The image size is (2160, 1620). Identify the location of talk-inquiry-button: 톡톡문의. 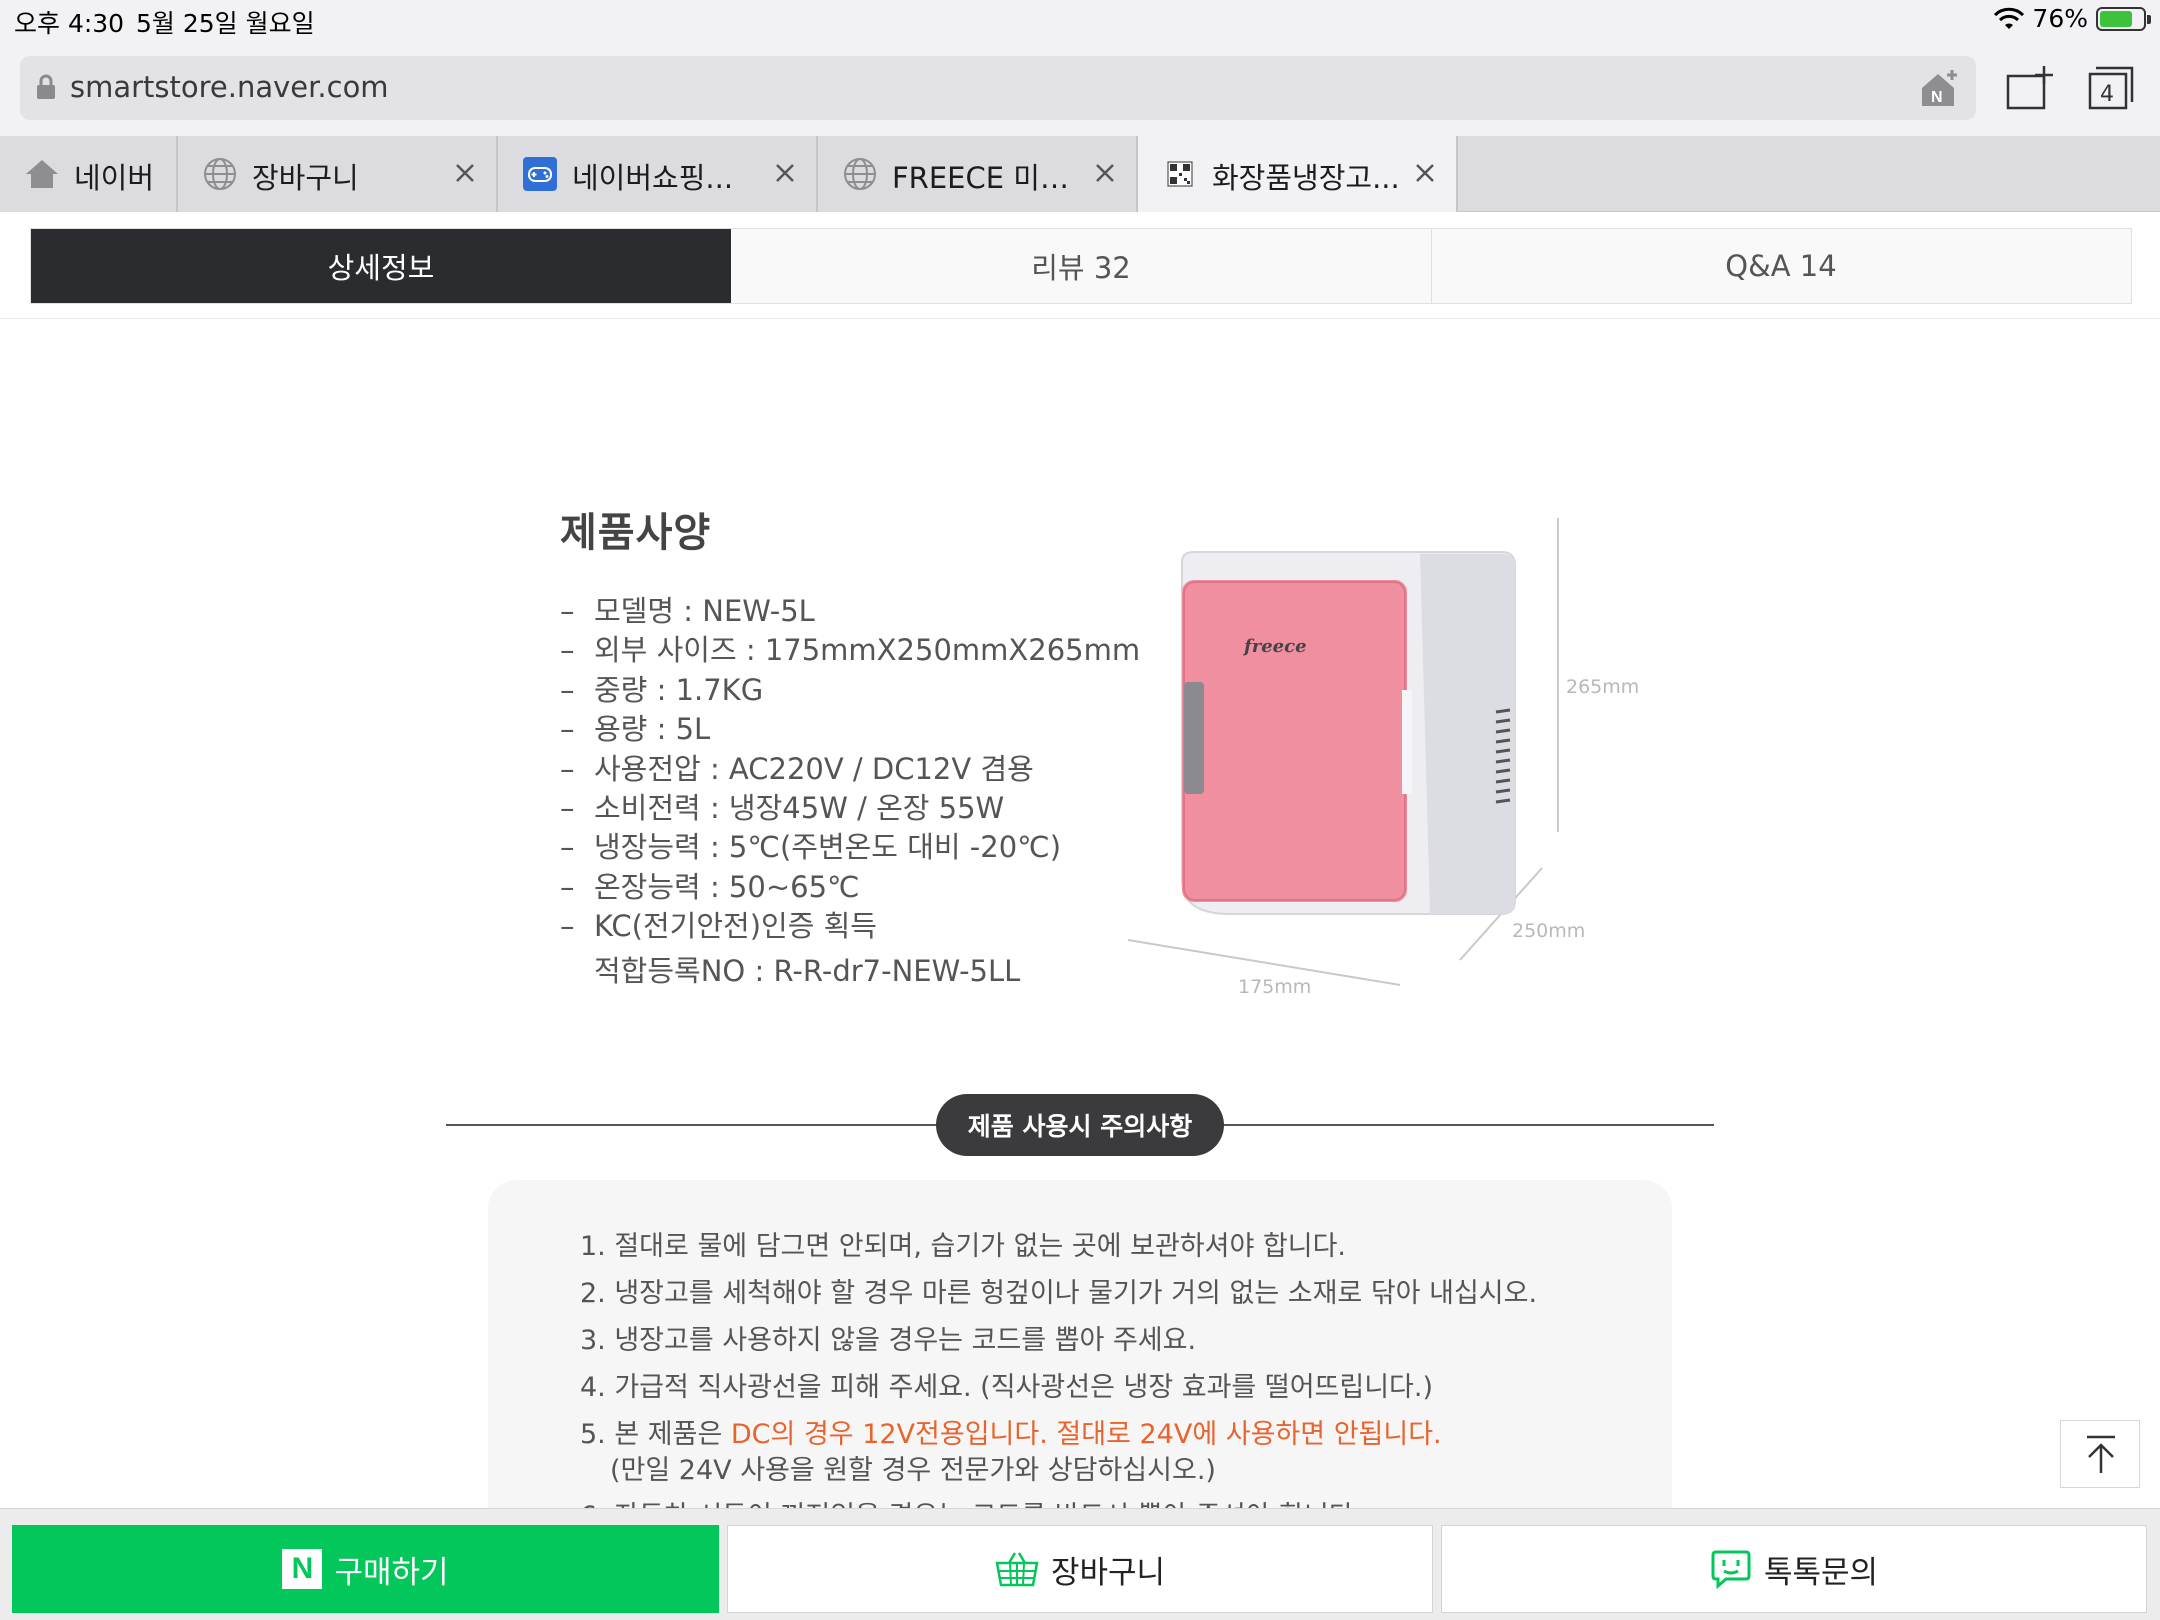
(1794, 1569).